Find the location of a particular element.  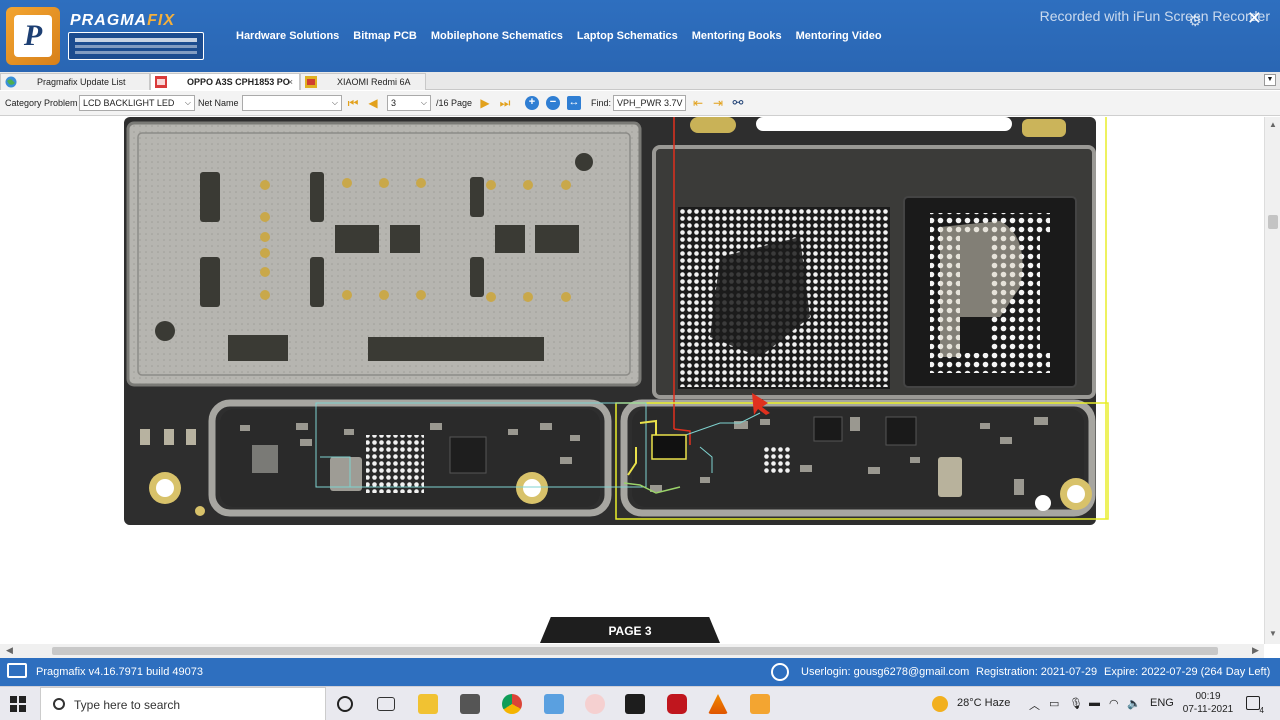

userlogin-text: Userlogin: gousg6278@gmail.com is located at coordinates (885, 672).